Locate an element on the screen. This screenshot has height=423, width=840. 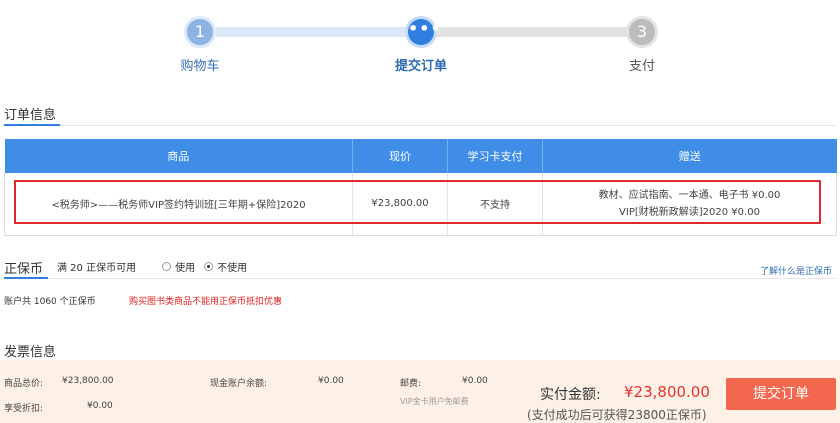
col-product: 商品 is located at coordinates (178, 156).